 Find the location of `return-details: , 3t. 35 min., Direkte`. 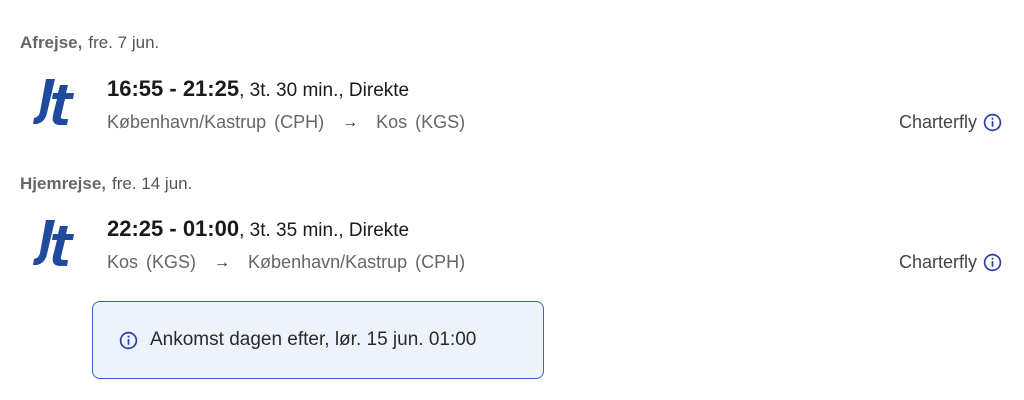

return-details: , 3t. 35 min., Direkte is located at coordinates (324, 230).